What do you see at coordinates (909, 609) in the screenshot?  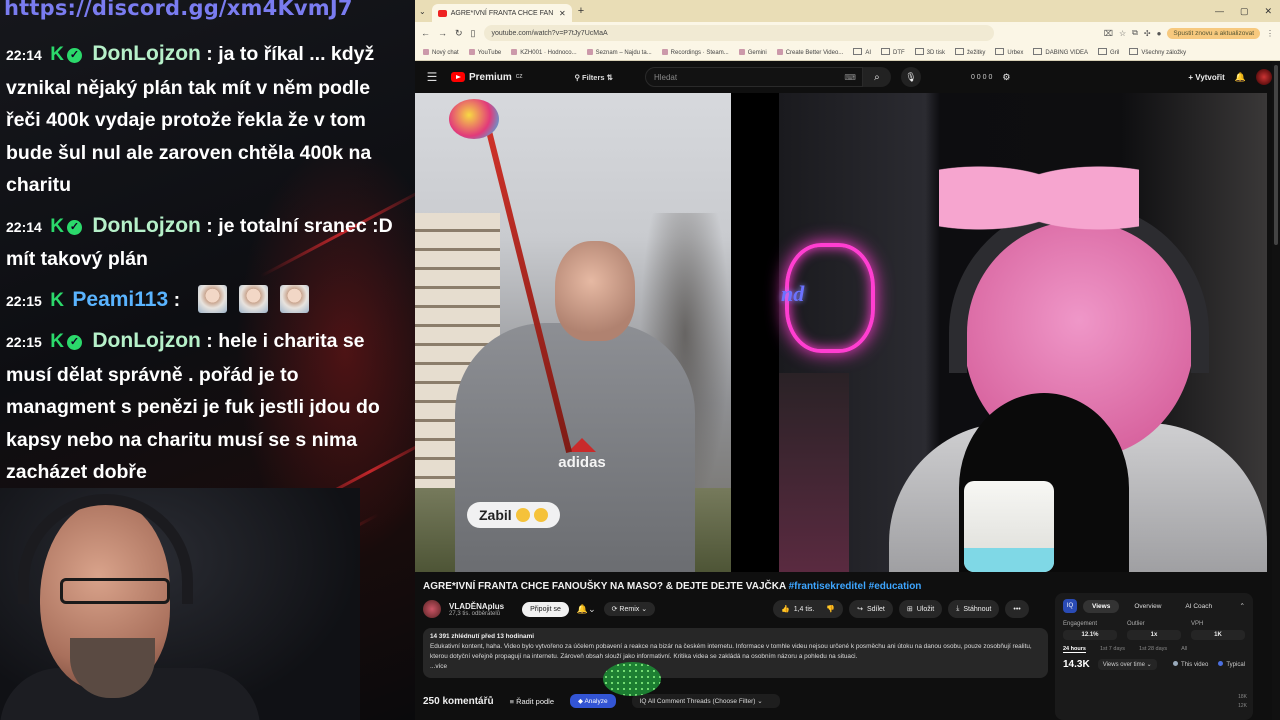 I see `save-icon: ⊞` at bounding box center [909, 609].